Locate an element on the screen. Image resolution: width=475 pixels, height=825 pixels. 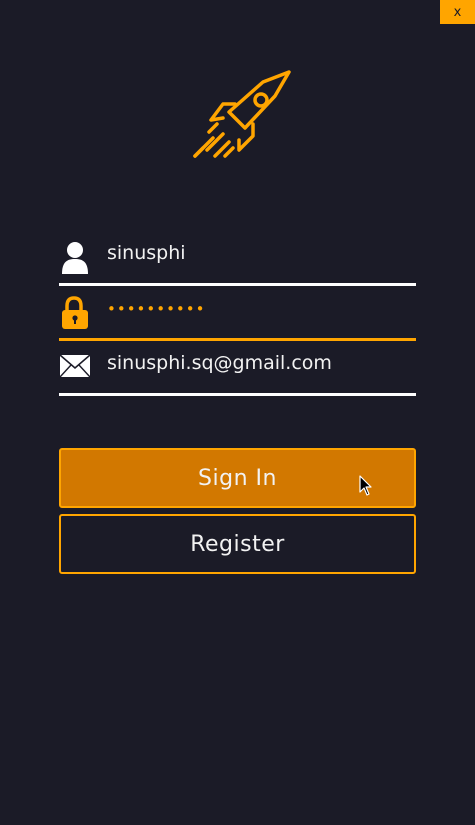
password-input: •••••••••• is located at coordinates (156, 309).